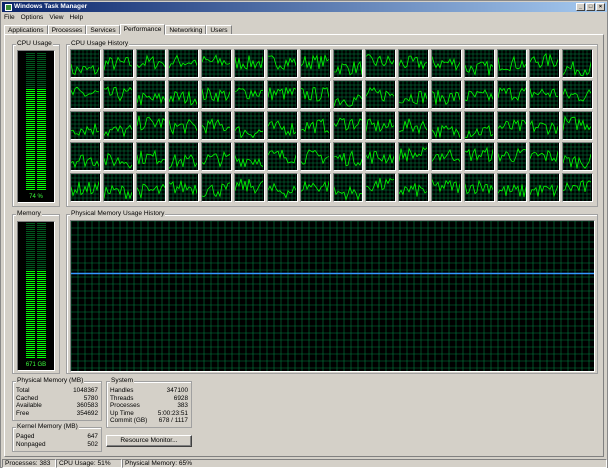  I want to click on stat-row-cached: Cached 5780, so click(57, 398).